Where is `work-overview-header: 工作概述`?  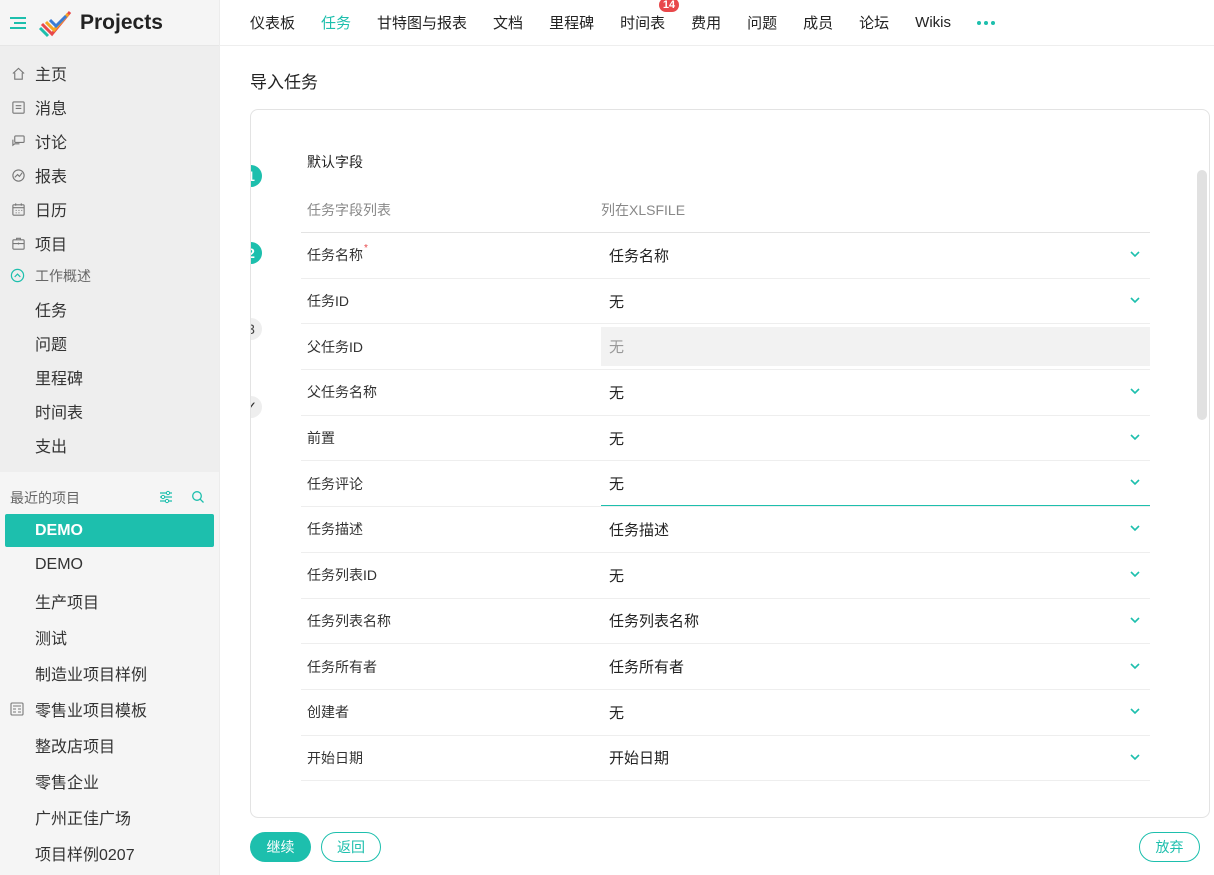 work-overview-header: 工作概述 is located at coordinates (109, 276).